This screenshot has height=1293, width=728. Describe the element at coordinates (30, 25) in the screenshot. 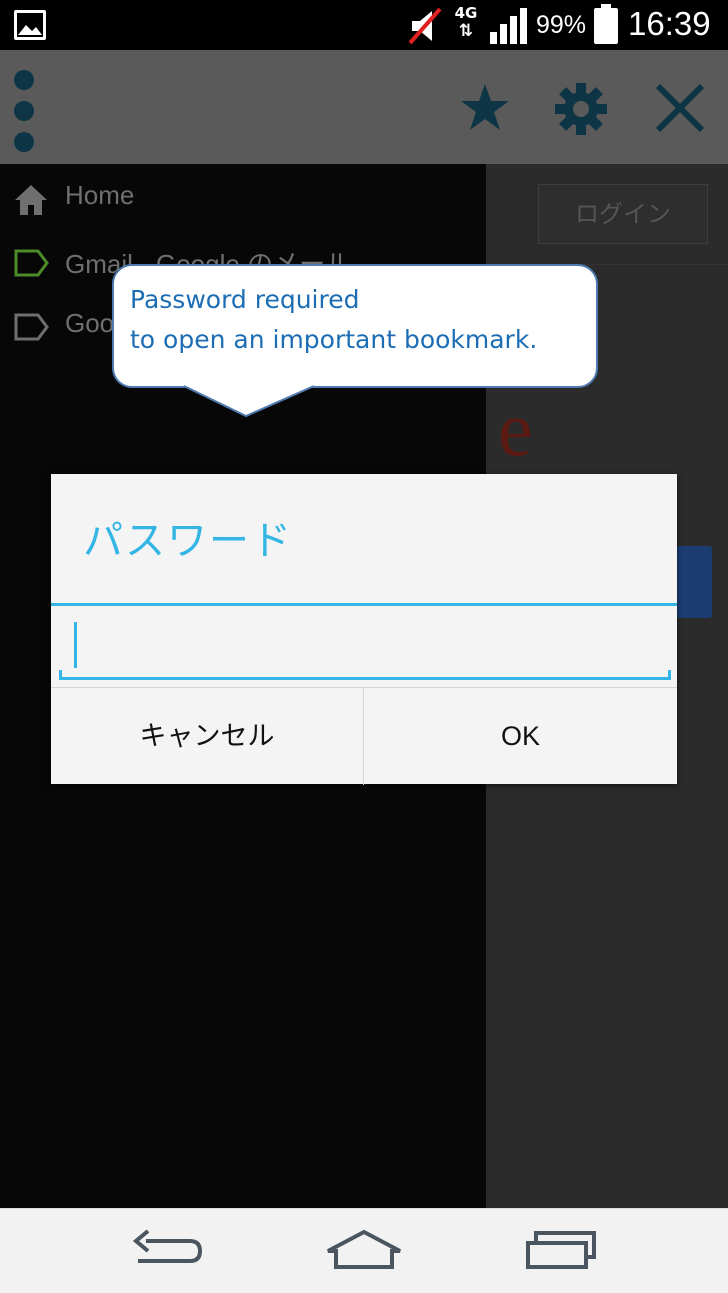

I see `gallery-notification-icon` at that location.